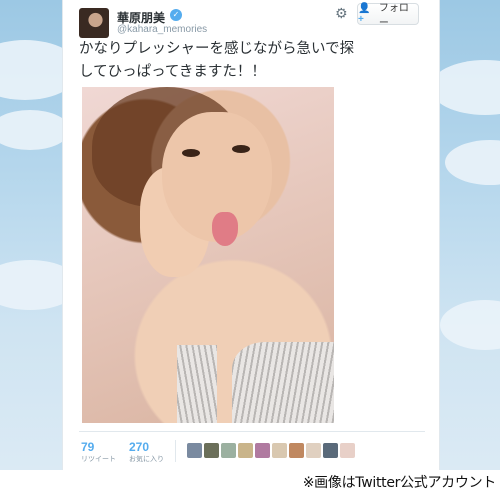 Image resolution: width=500 pixels, height=496 pixels. Describe the element at coordinates (393, 16) in the screenshot. I see `follow-label: フォロー` at that location.